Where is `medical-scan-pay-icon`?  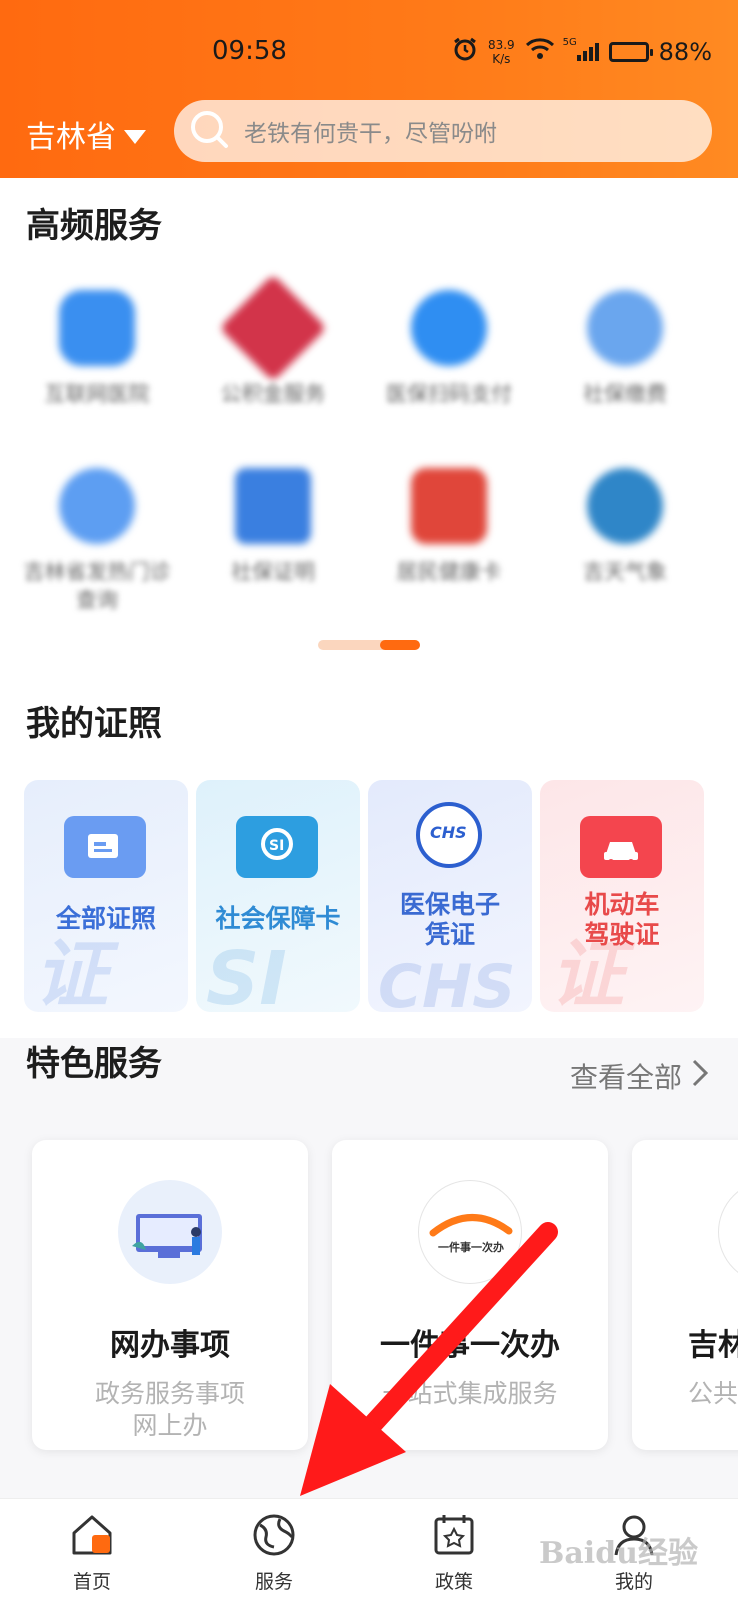 medical-scan-pay-icon is located at coordinates (449, 328).